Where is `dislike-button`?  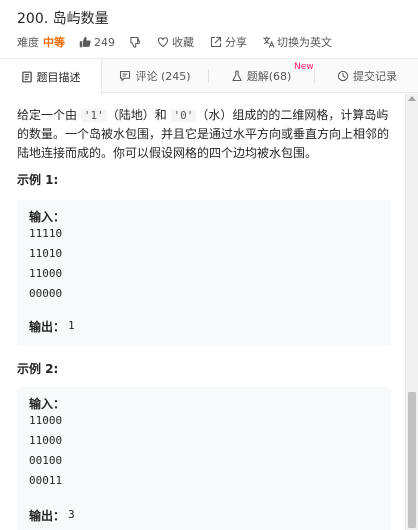
dislike-button is located at coordinates (135, 42).